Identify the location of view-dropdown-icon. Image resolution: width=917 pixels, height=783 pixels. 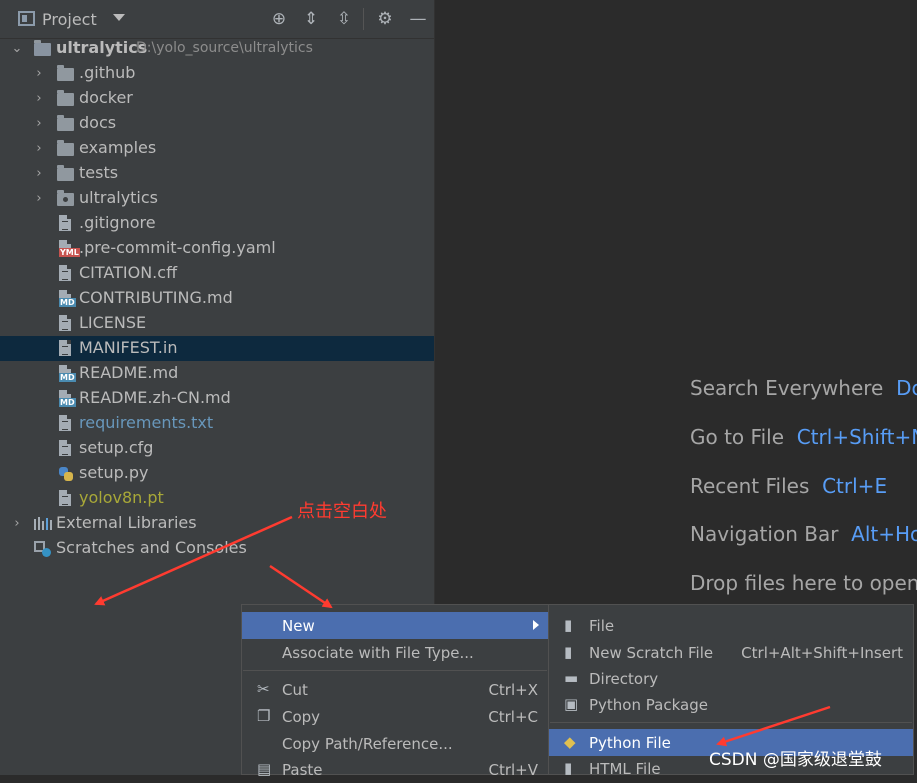
(119, 17).